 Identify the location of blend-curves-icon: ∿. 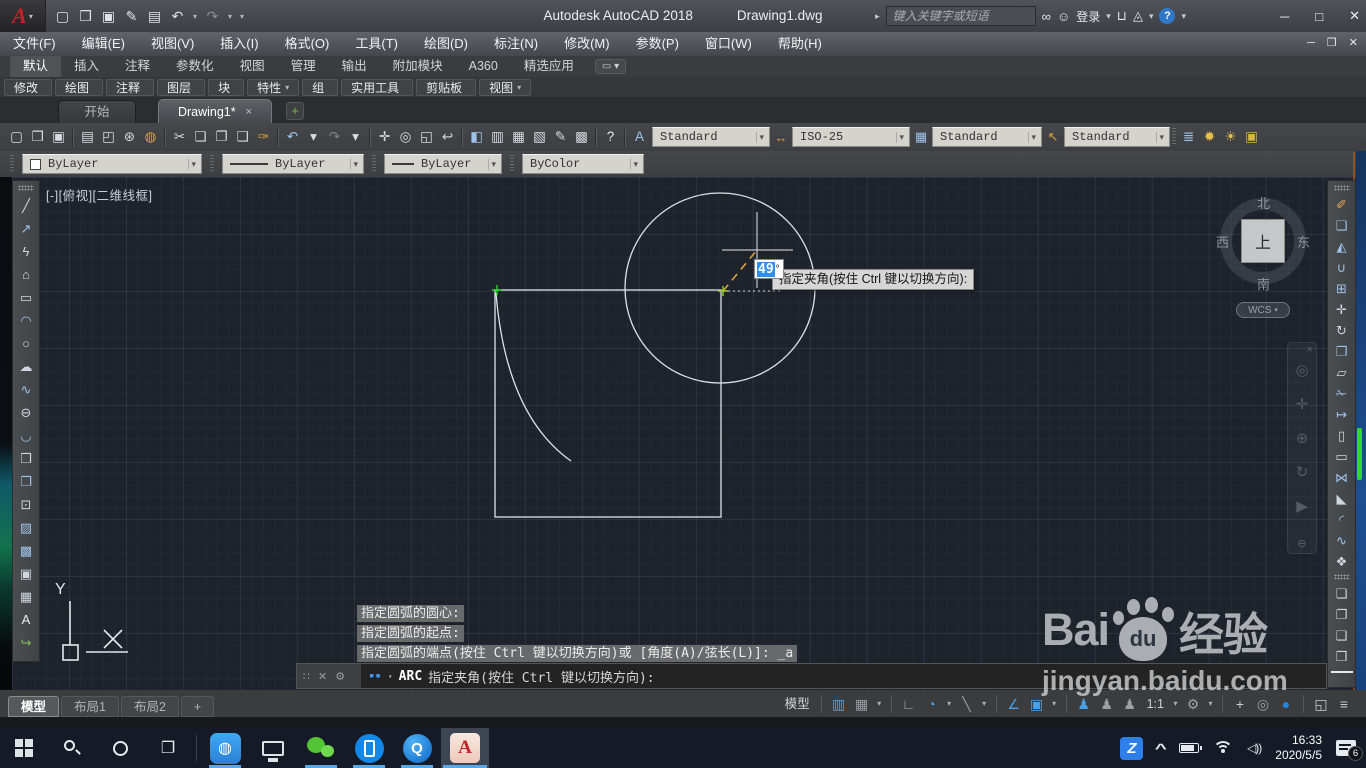
(1341, 540).